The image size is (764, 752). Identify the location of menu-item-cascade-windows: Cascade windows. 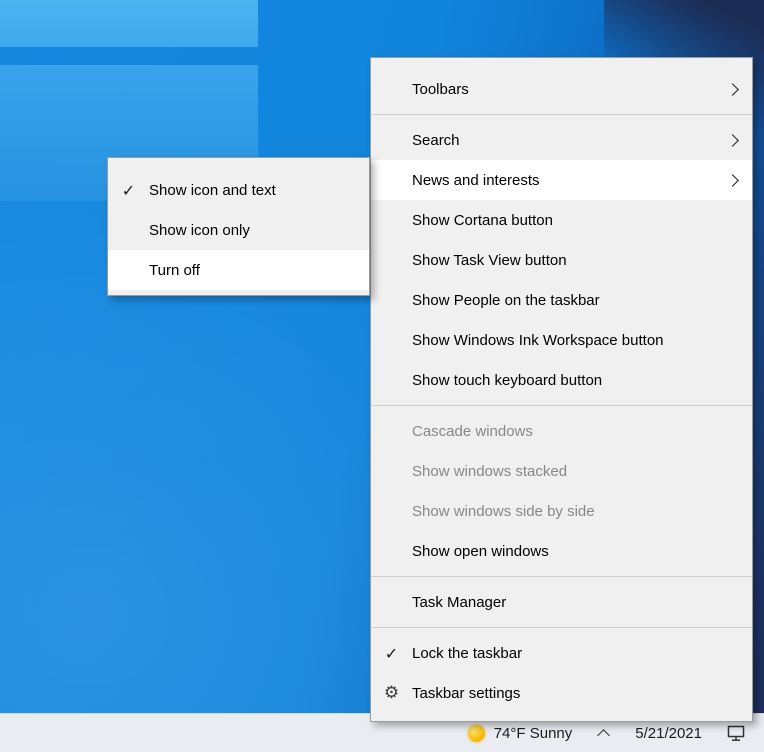
(561, 431).